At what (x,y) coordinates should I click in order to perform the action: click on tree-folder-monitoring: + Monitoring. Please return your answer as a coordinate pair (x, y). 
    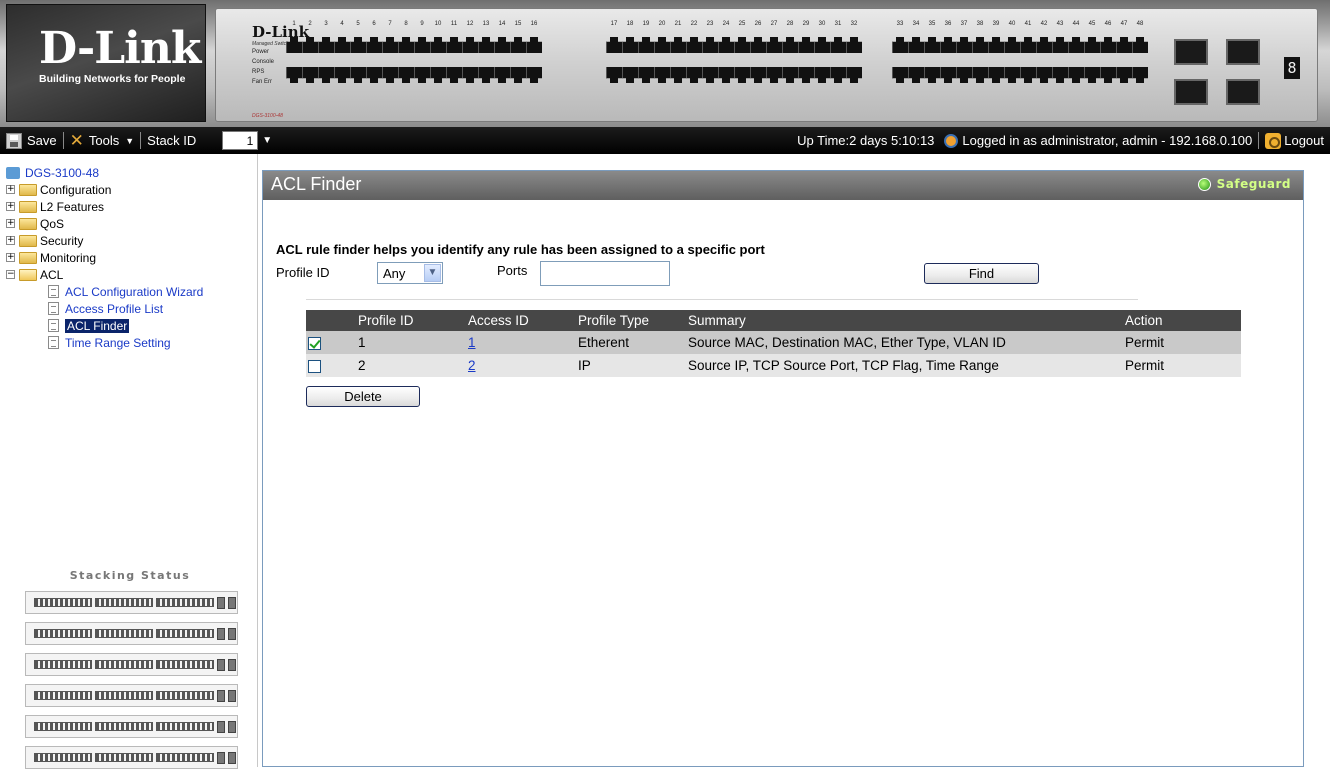
    Looking at the image, I should click on (104, 257).